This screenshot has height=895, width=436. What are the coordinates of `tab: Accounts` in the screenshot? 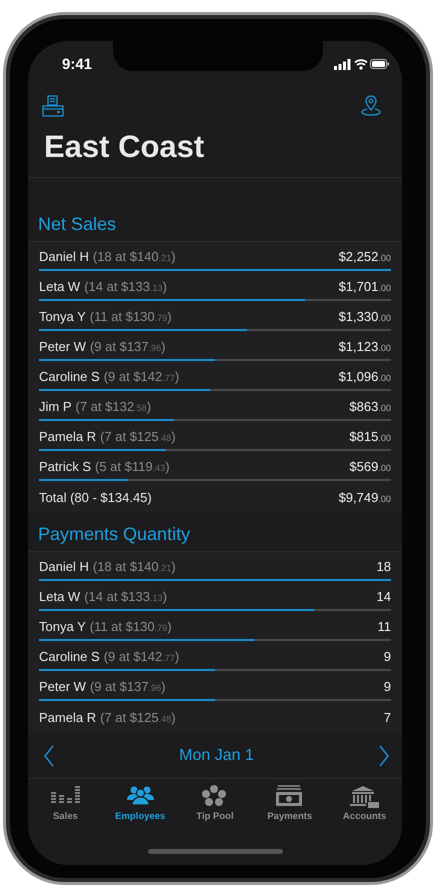 It's located at (364, 811).